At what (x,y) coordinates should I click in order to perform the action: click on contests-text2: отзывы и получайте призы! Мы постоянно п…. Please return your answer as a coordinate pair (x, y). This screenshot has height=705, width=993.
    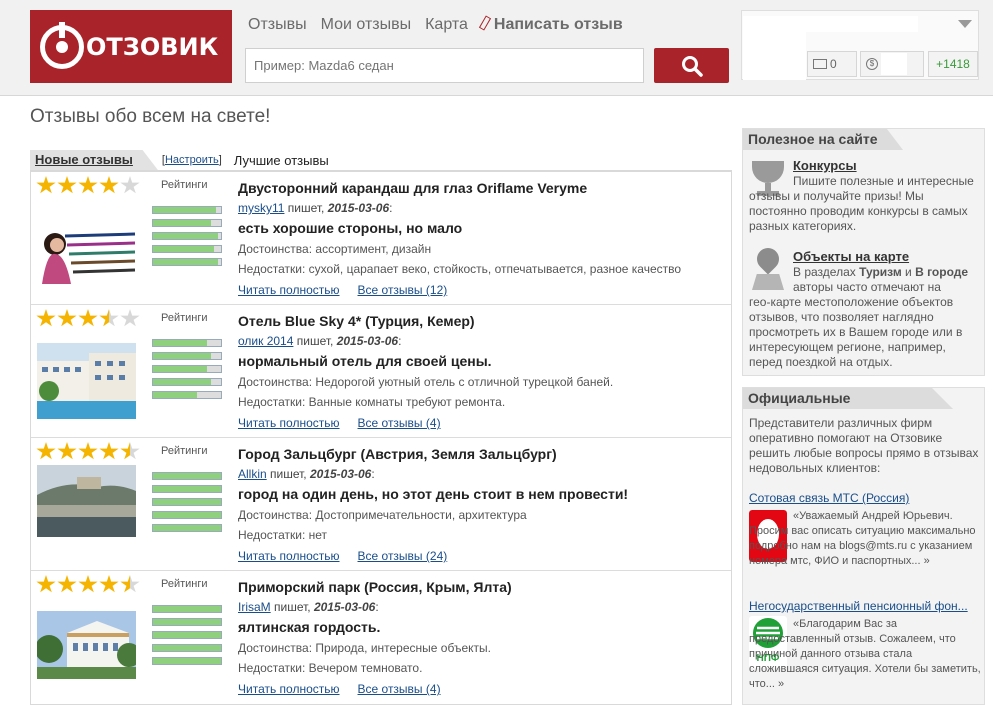
    Looking at the image, I should click on (858, 211).